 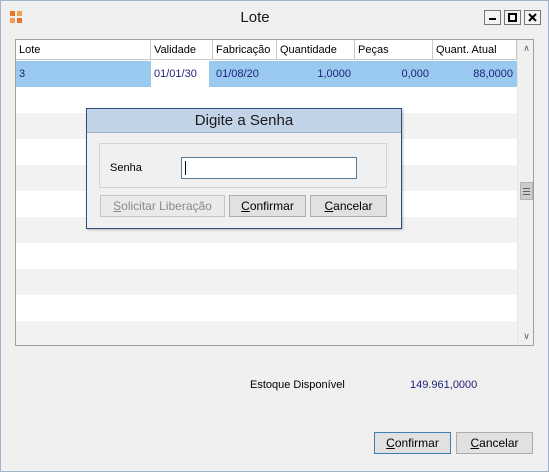 I want to click on maximize-icon, so click(x=512, y=17).